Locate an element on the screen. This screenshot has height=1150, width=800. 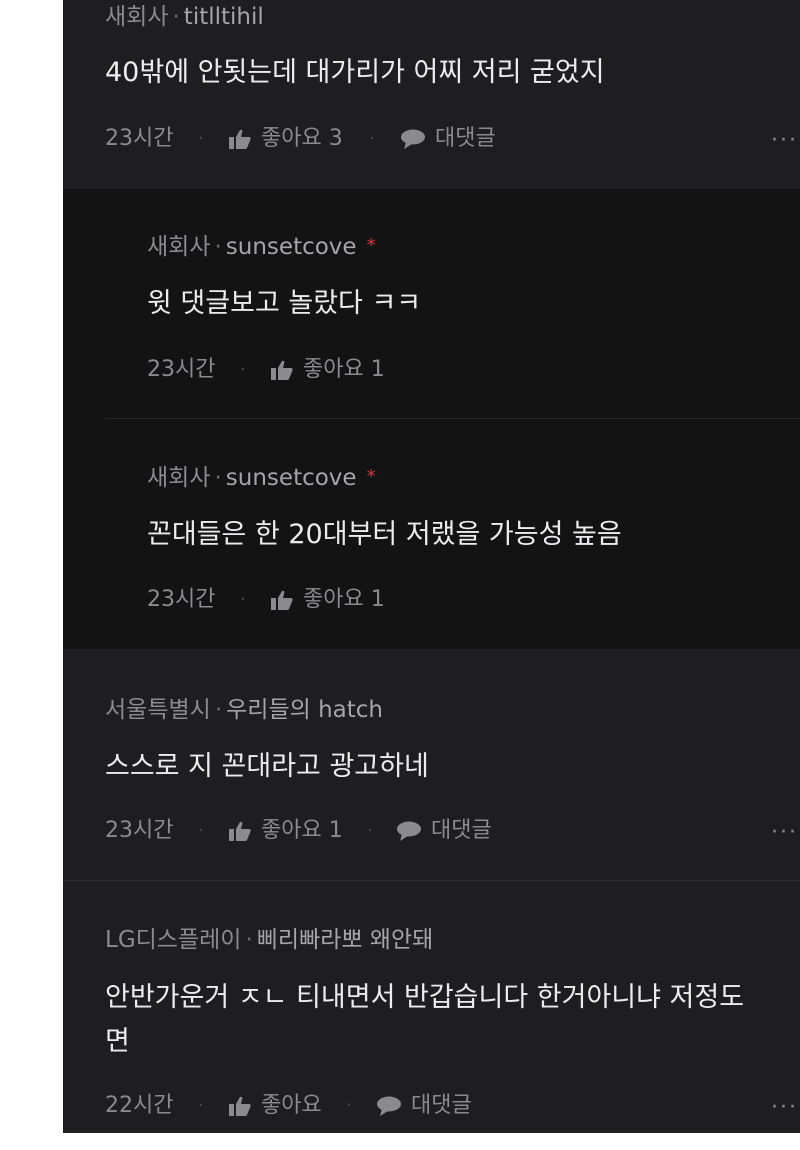
comment-author: titlltihil is located at coordinates (224, 17).